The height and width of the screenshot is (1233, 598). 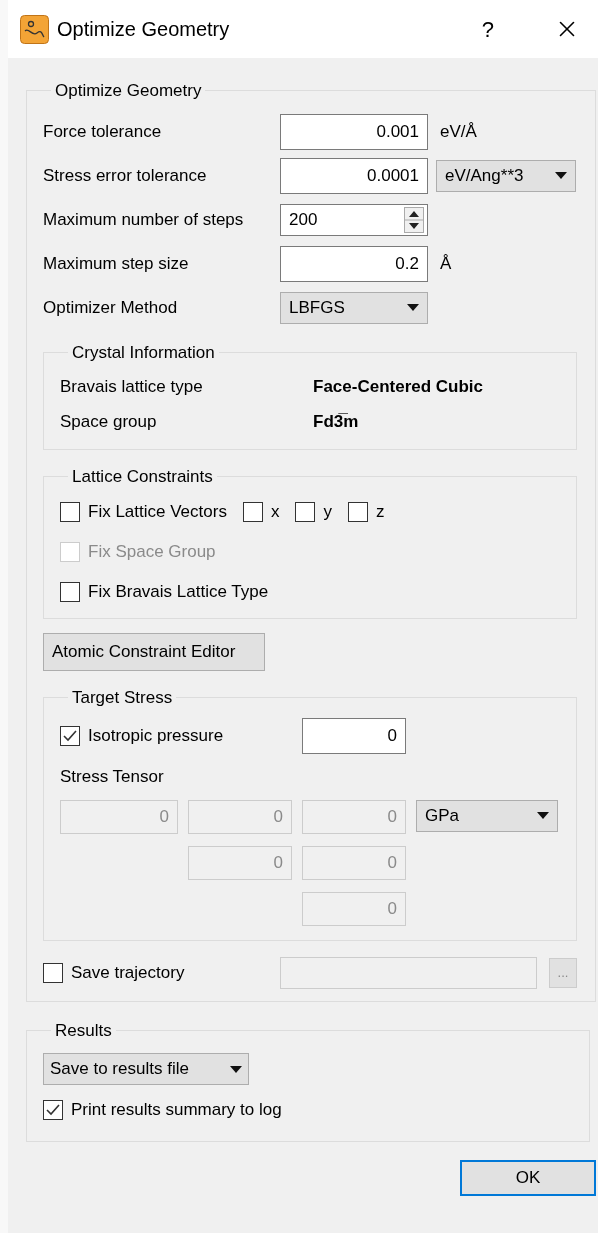 What do you see at coordinates (146, 1069) in the screenshot?
I see `results-dropdown: Save to results file` at bounding box center [146, 1069].